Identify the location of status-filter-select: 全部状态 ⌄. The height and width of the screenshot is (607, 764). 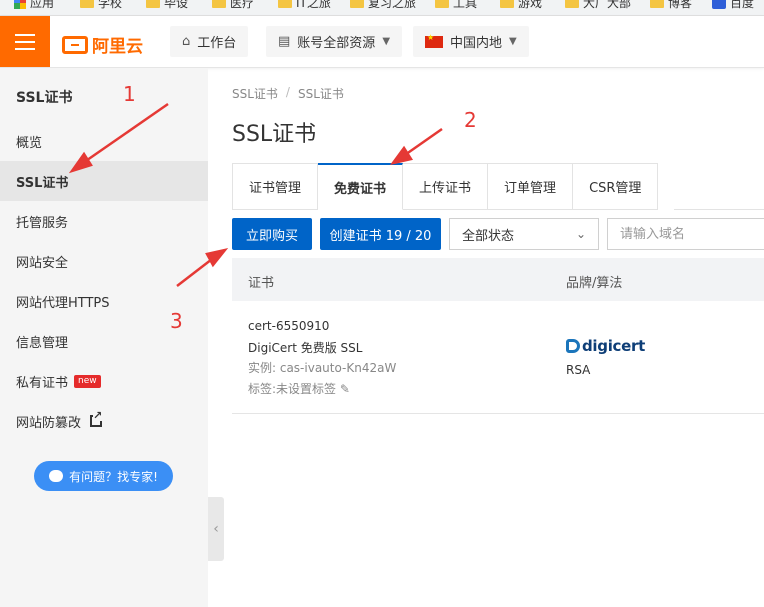
(524, 234).